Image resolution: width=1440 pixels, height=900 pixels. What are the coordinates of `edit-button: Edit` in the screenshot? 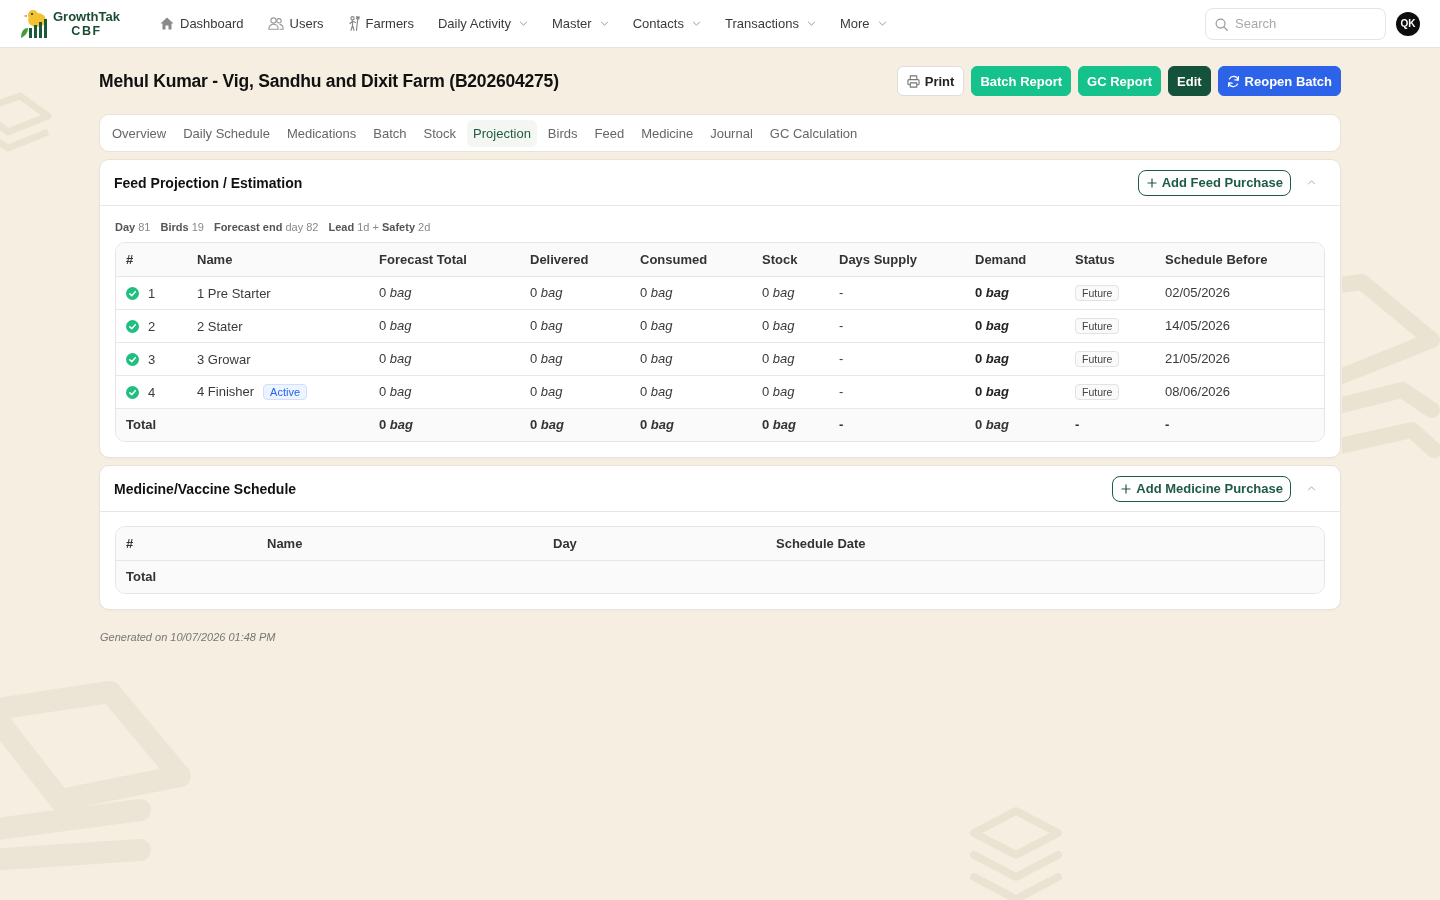 It's located at (1189, 81).